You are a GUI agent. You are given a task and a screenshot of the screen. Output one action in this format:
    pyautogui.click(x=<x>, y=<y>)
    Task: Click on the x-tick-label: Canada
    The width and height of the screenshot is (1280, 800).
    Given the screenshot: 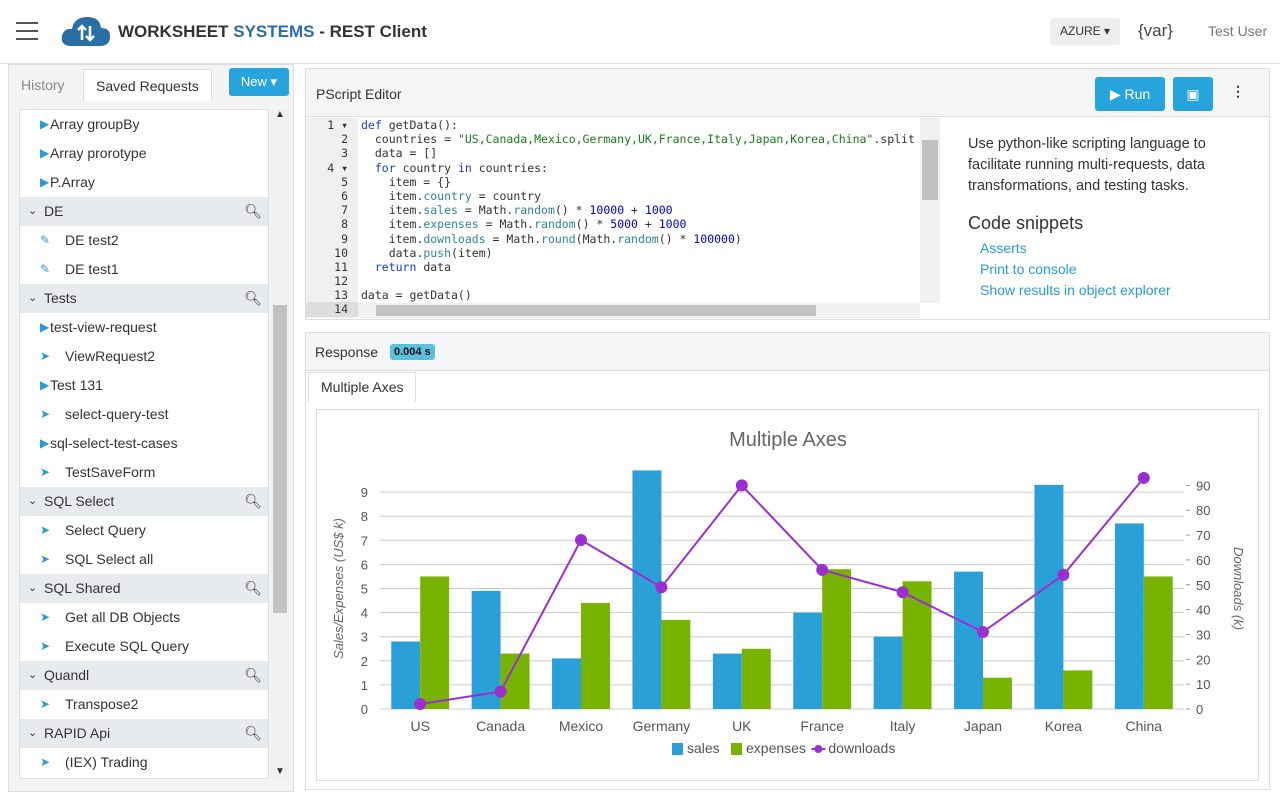 What is the action you would take?
    pyautogui.click(x=500, y=726)
    